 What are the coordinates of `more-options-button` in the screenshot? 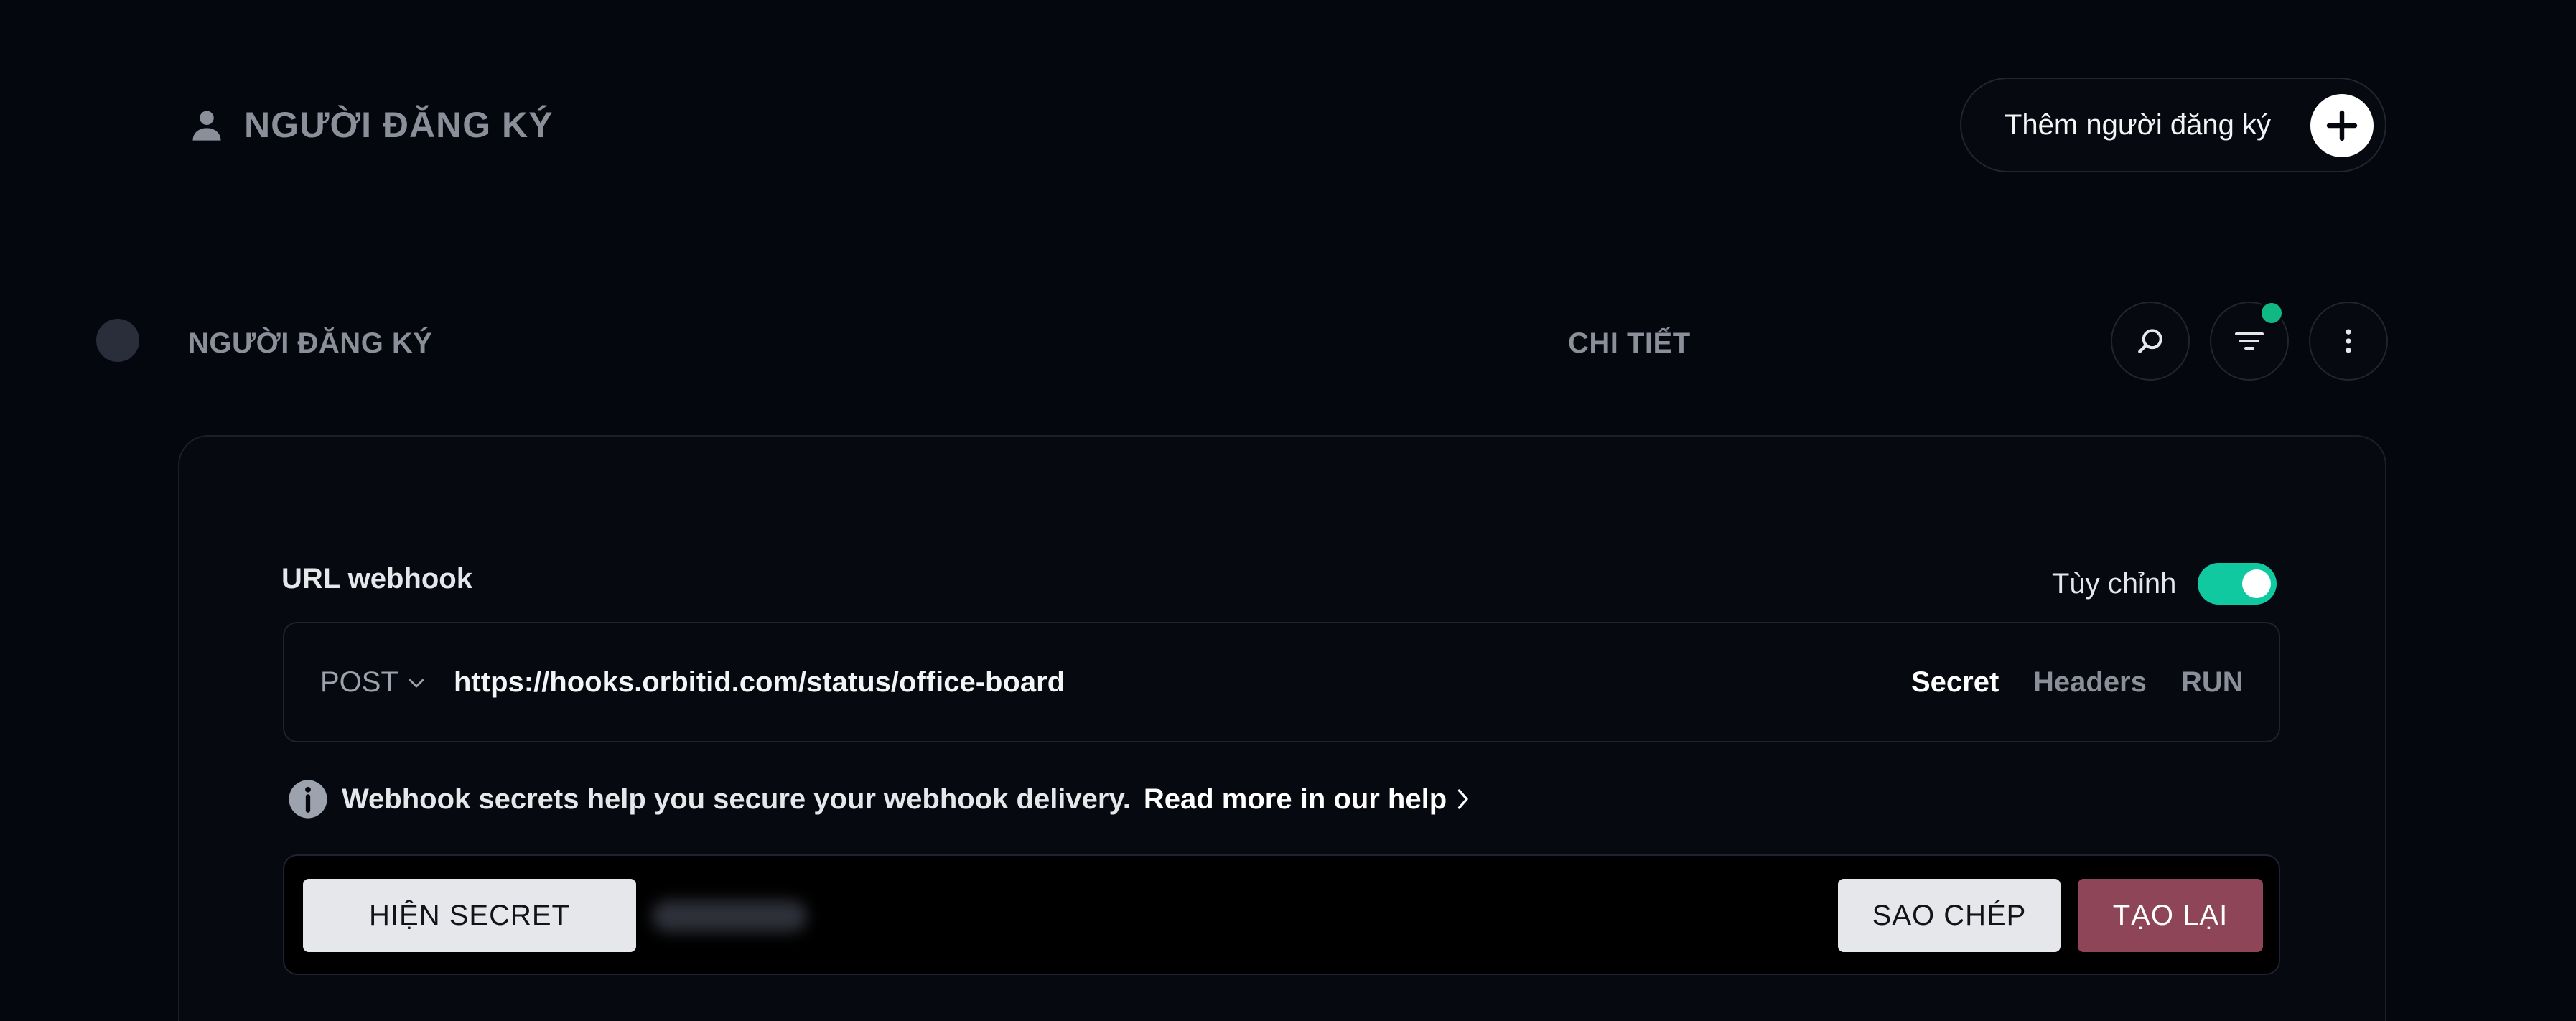 It's located at (2348, 341).